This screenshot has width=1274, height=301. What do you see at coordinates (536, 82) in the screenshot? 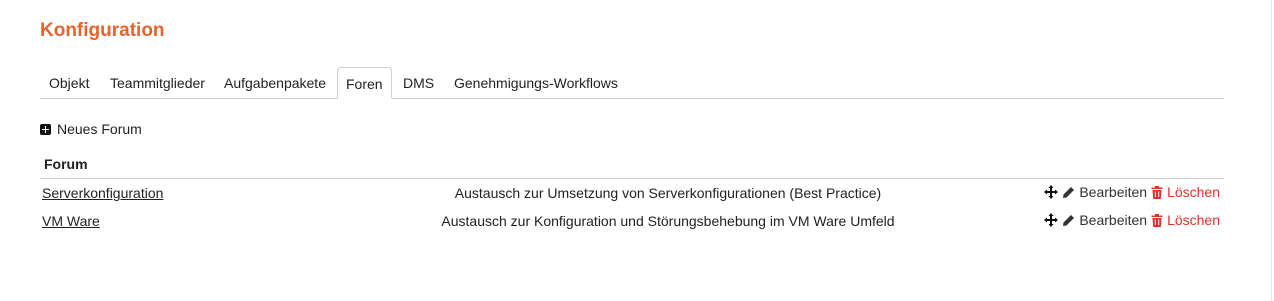
I see `tab-genehmigungs-workflows: Genehmigungs-Workflows` at bounding box center [536, 82].